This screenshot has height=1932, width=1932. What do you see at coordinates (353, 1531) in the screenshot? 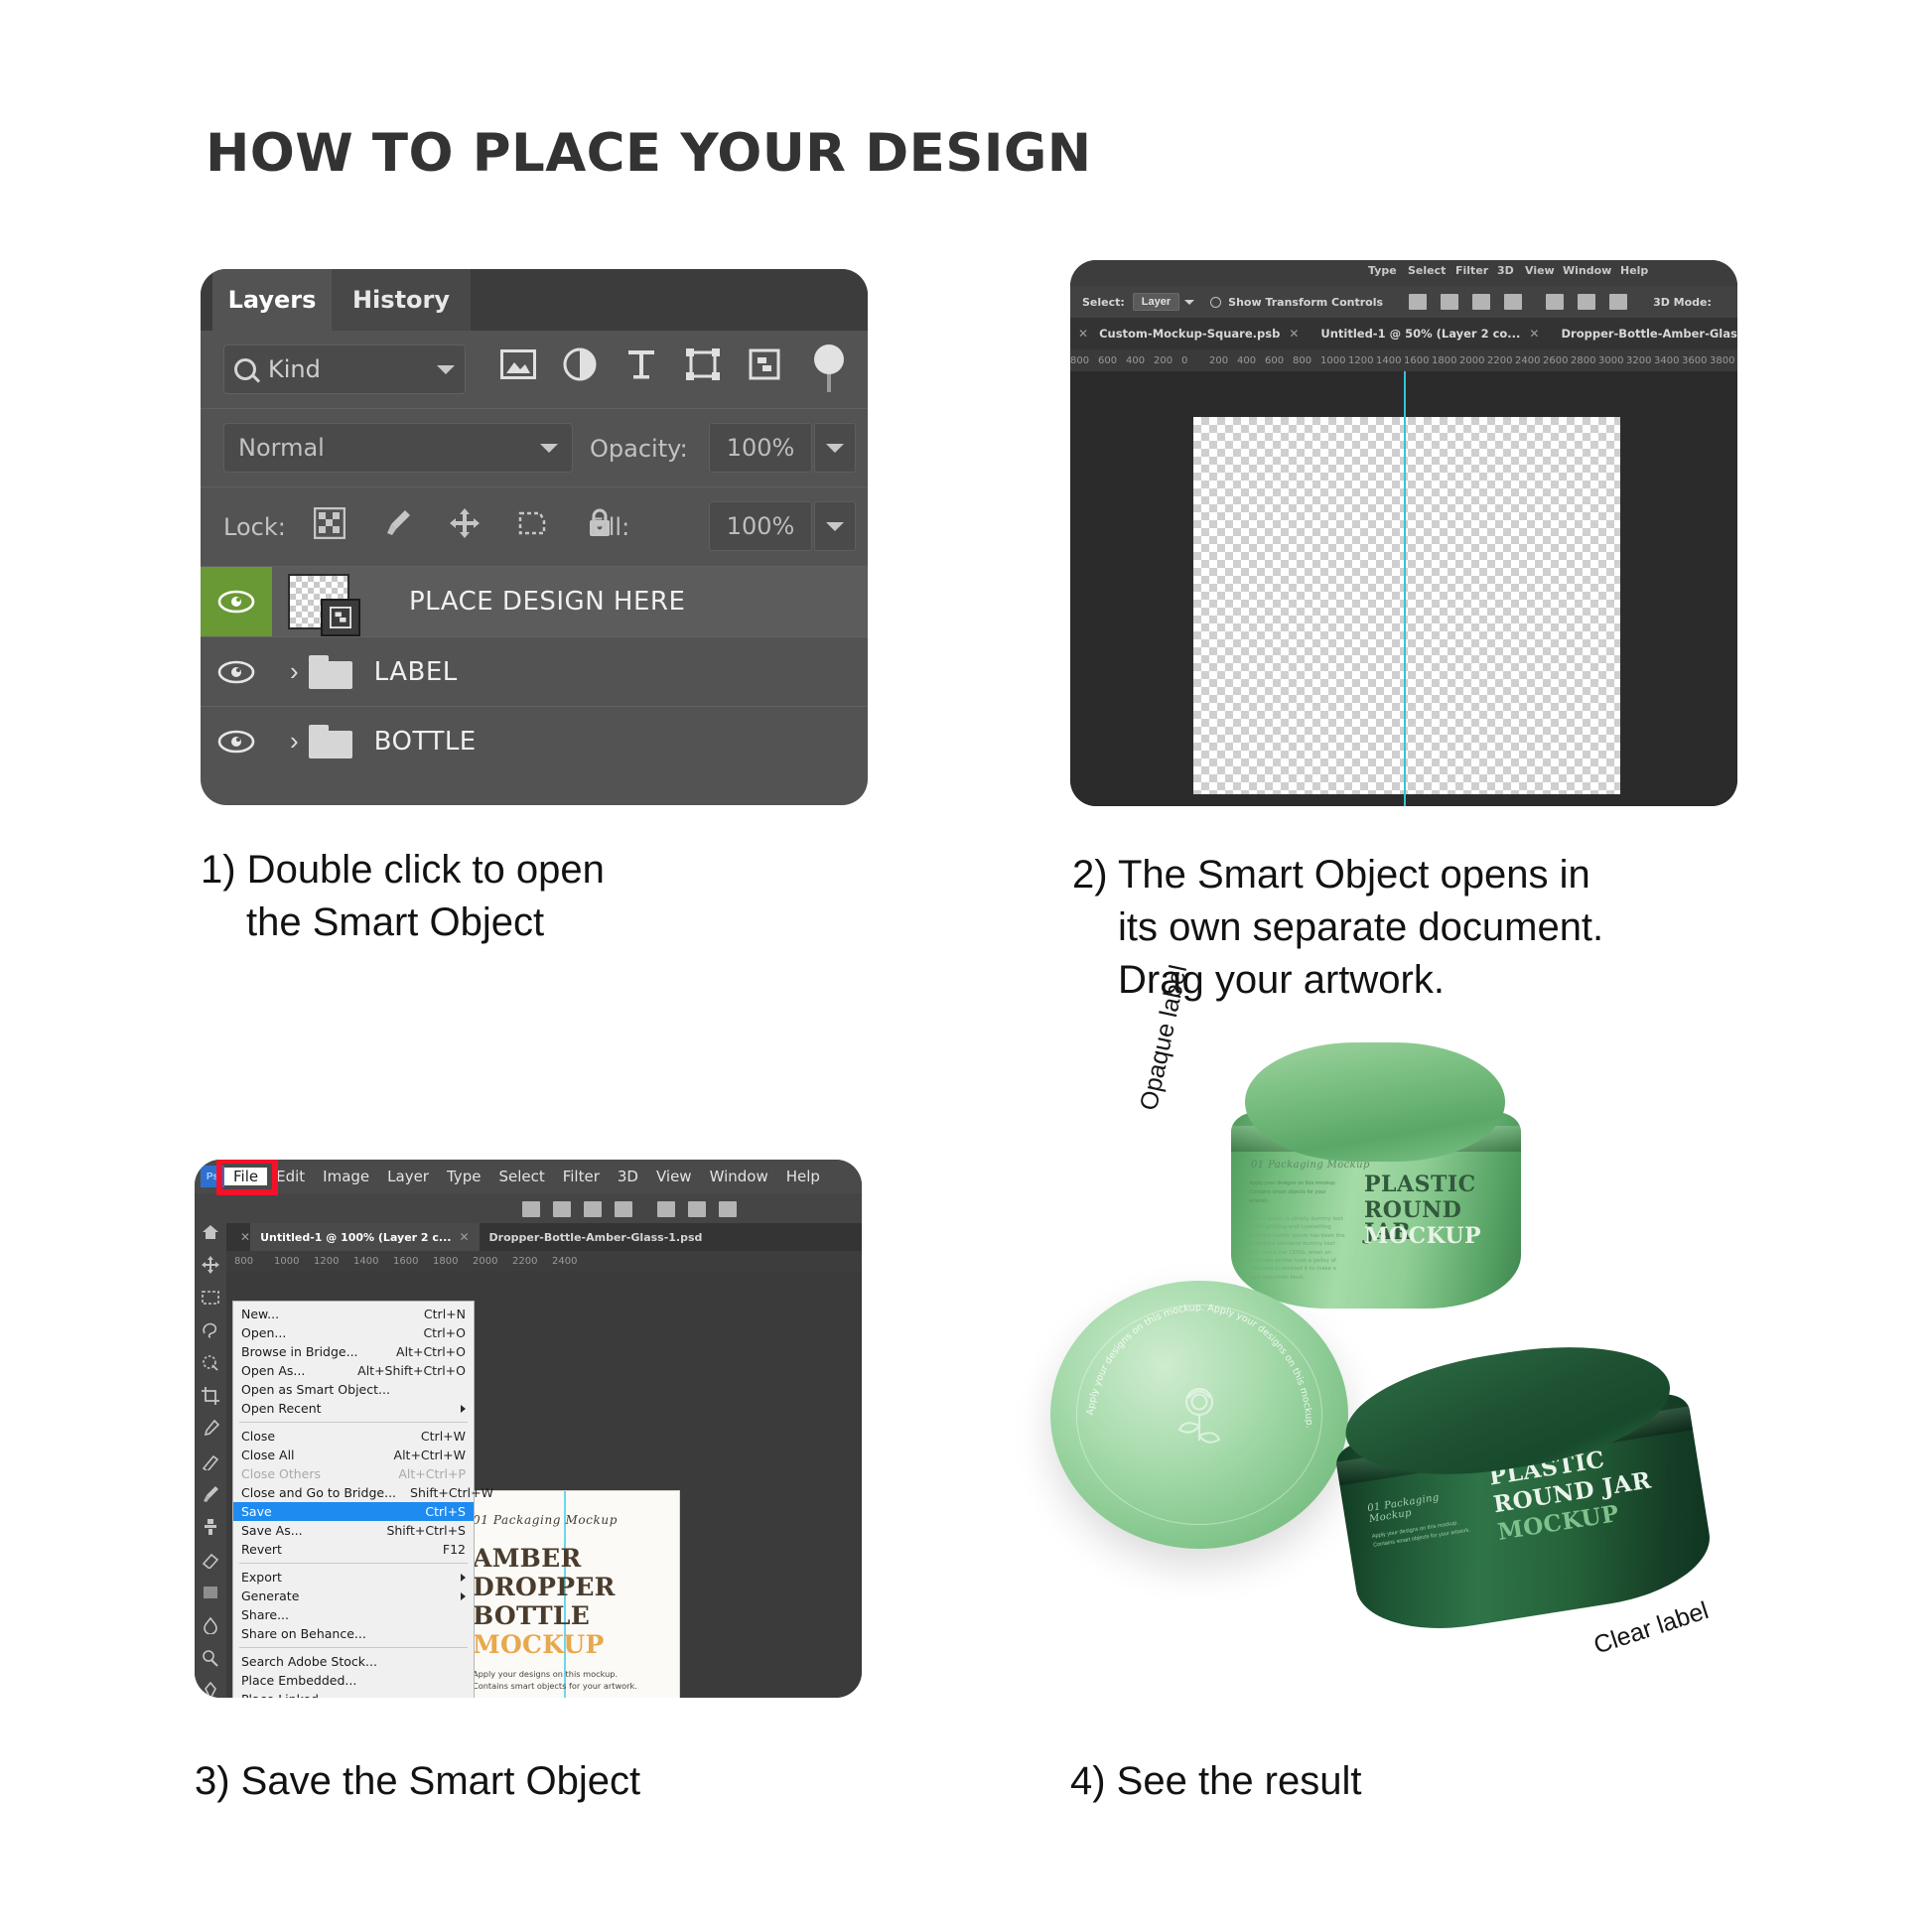
I see `menu-item-save-as: Save As... Shift+Ctrl+S` at bounding box center [353, 1531].